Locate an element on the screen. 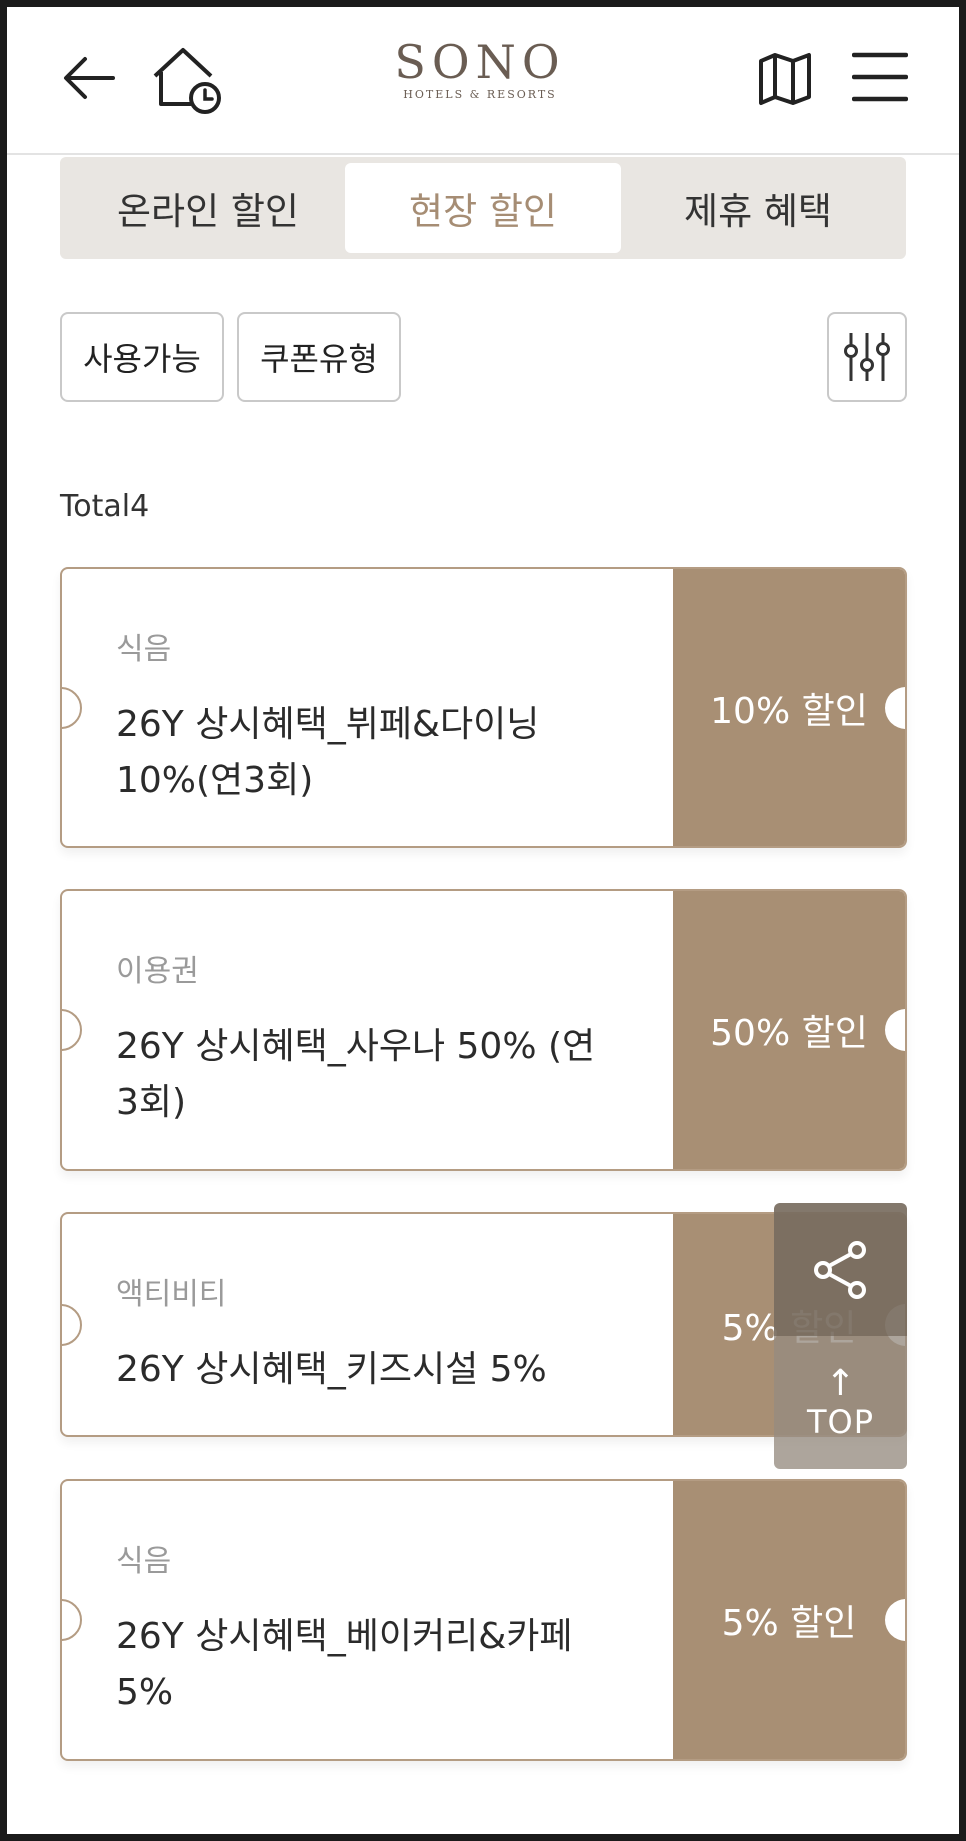 Image resolution: width=966 pixels, height=1841 pixels. tab-online-discount: 온라인 할인 is located at coordinates (208, 208).